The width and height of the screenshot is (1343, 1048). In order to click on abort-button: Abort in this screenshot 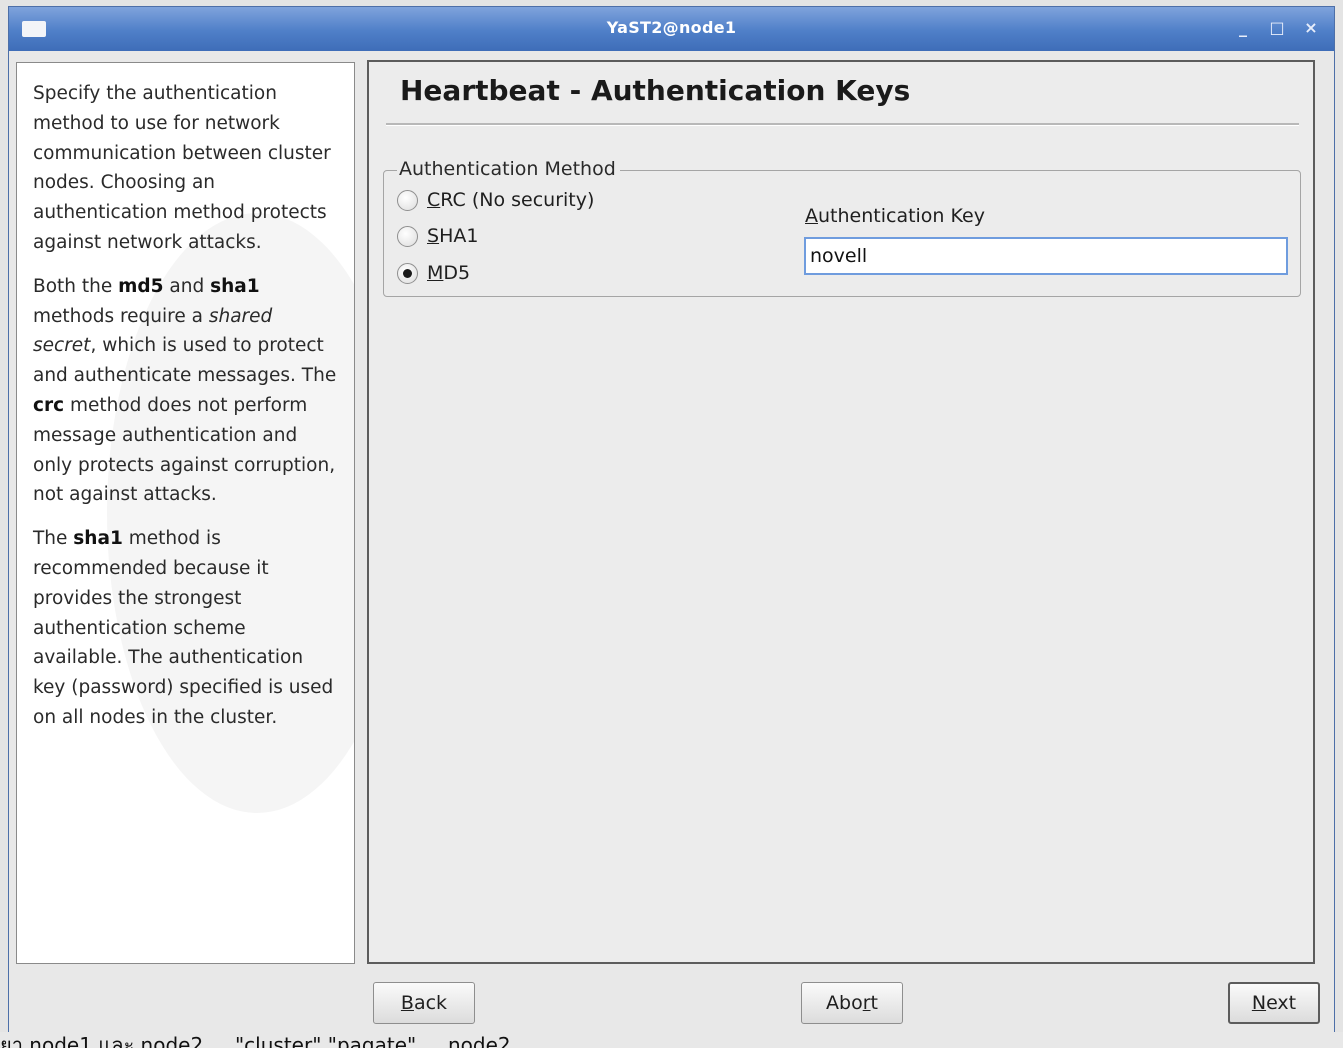, I will do `click(852, 1003)`.